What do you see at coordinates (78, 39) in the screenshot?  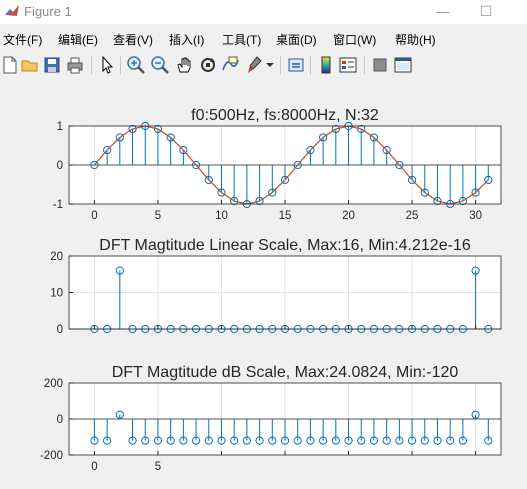 I see `menu-edit: 编辑(E)` at bounding box center [78, 39].